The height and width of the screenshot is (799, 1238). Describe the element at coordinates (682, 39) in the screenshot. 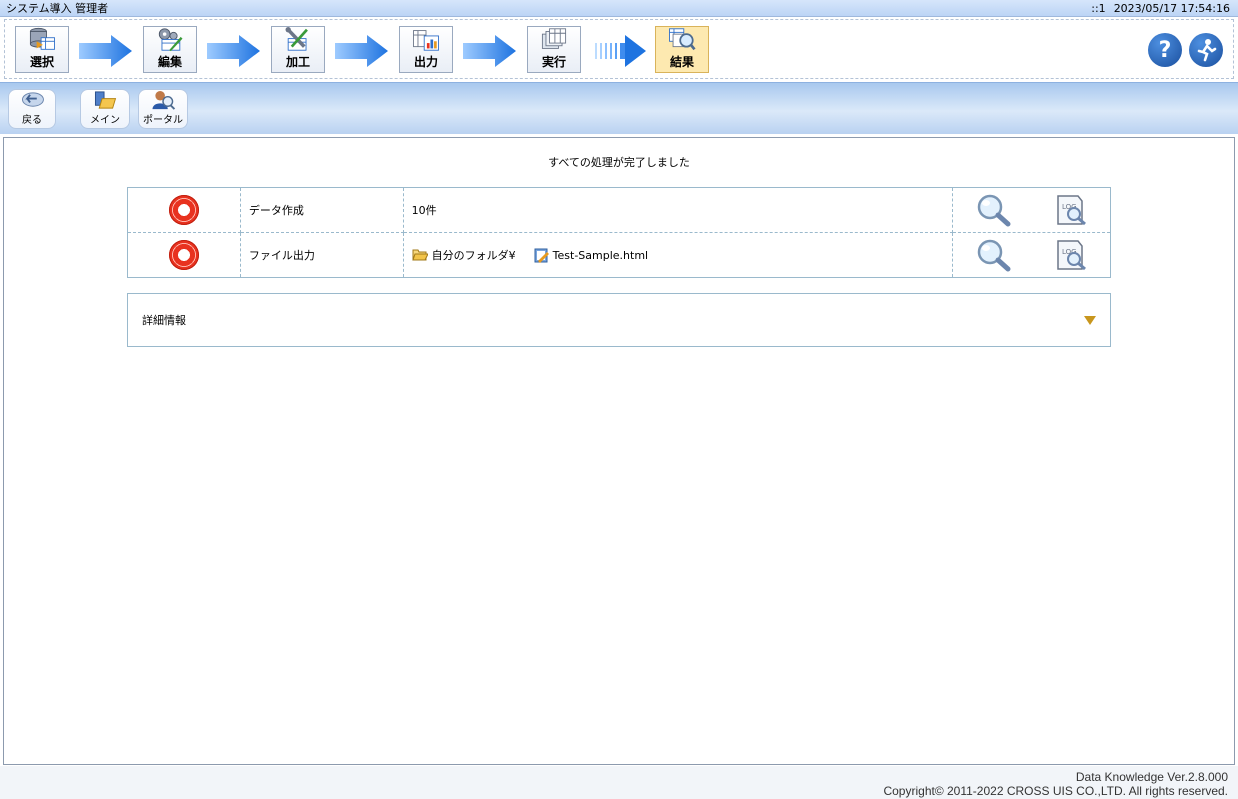

I see `result-magnifier-icon` at that location.